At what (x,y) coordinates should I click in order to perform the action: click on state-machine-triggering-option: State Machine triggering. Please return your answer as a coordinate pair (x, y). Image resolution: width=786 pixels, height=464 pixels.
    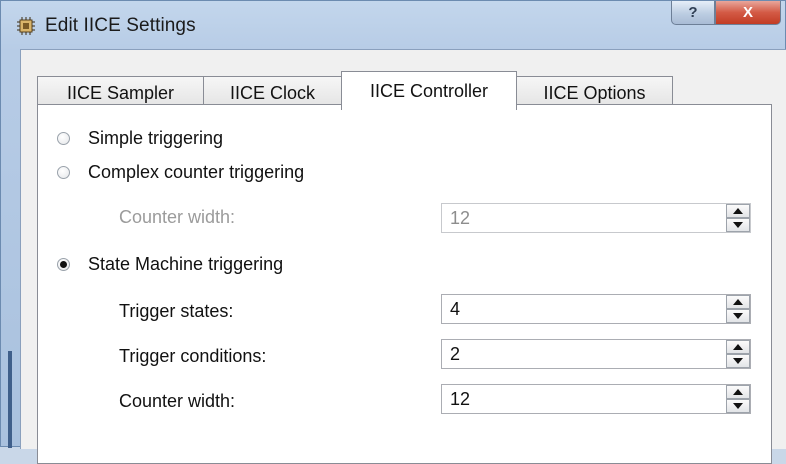
    Looking at the image, I should click on (170, 264).